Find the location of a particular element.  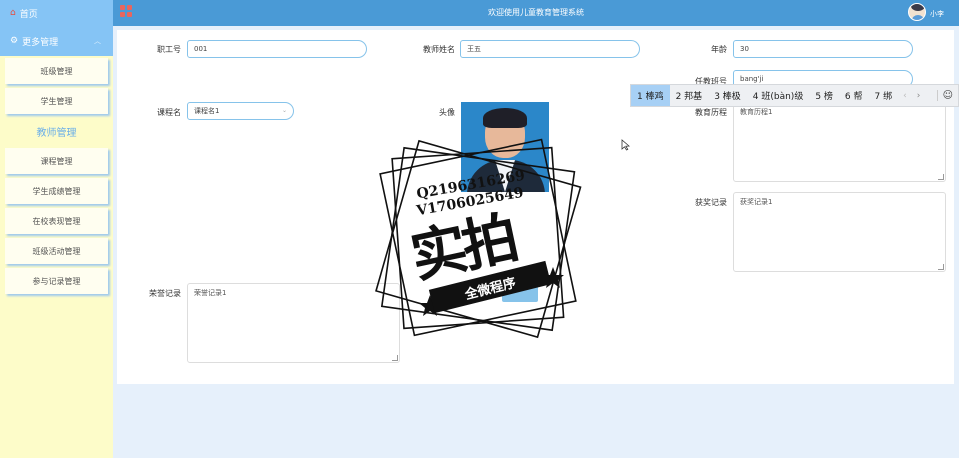

sidebar-item-students: 学生管理 is located at coordinates (56, 101).